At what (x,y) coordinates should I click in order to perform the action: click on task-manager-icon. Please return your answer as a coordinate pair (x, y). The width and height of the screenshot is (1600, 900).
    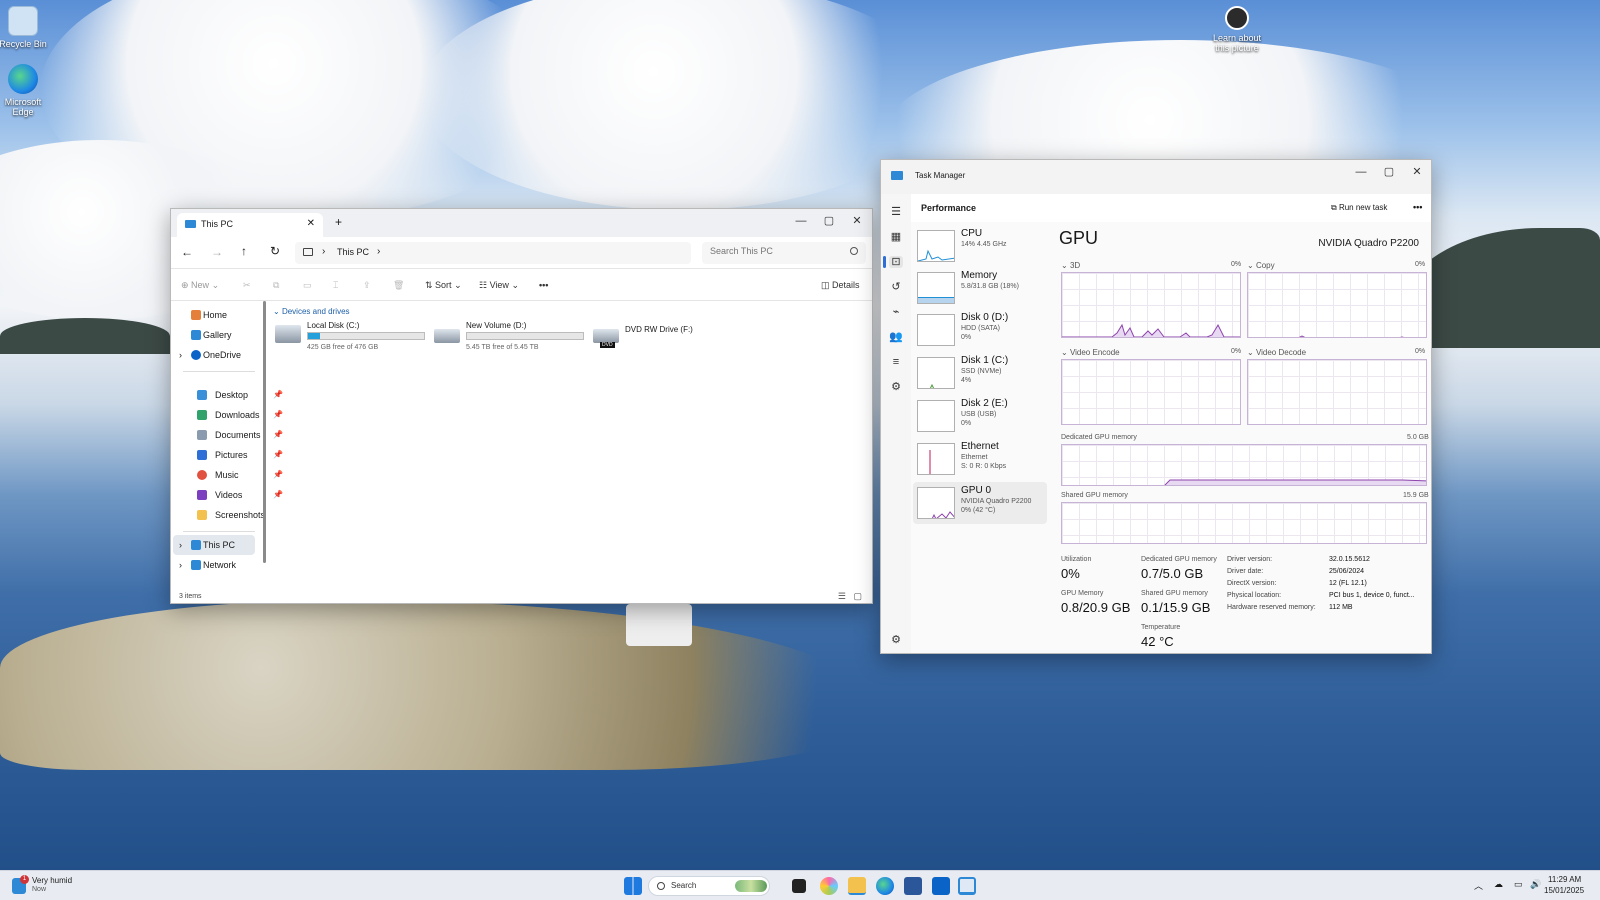
    Looking at the image, I should click on (967, 886).